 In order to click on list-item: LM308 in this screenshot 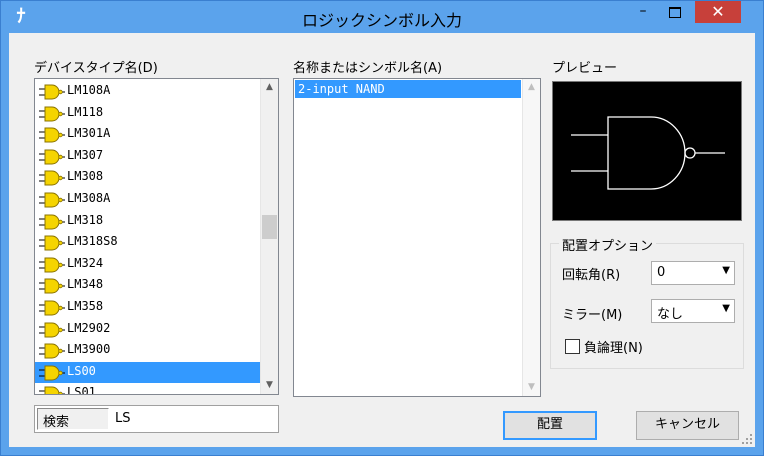, I will do `click(147, 177)`.